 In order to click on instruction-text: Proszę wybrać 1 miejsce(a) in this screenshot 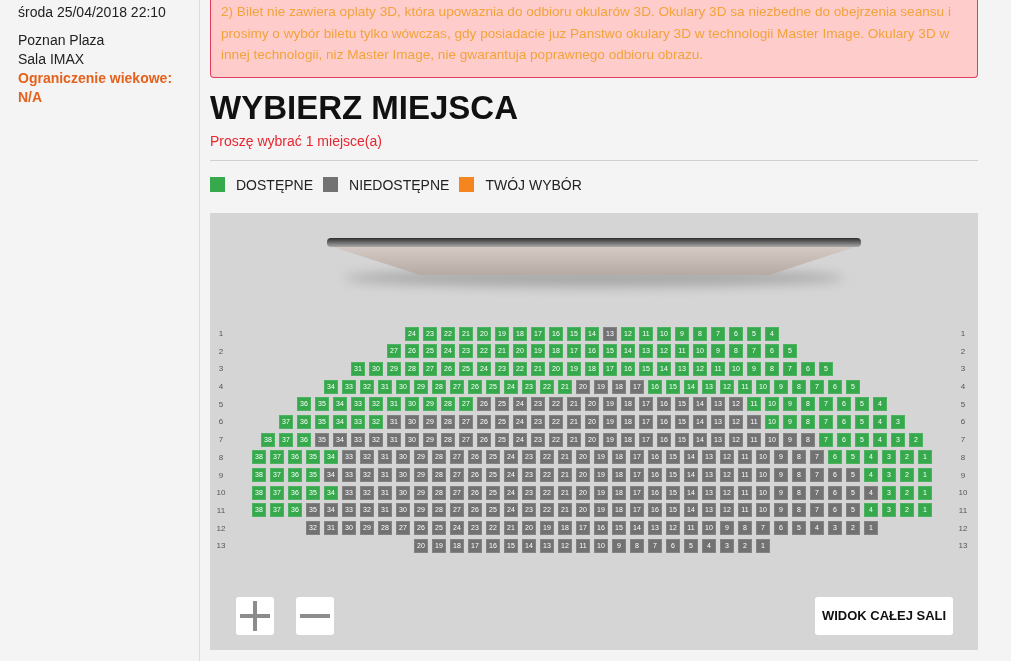, I will do `click(296, 141)`.